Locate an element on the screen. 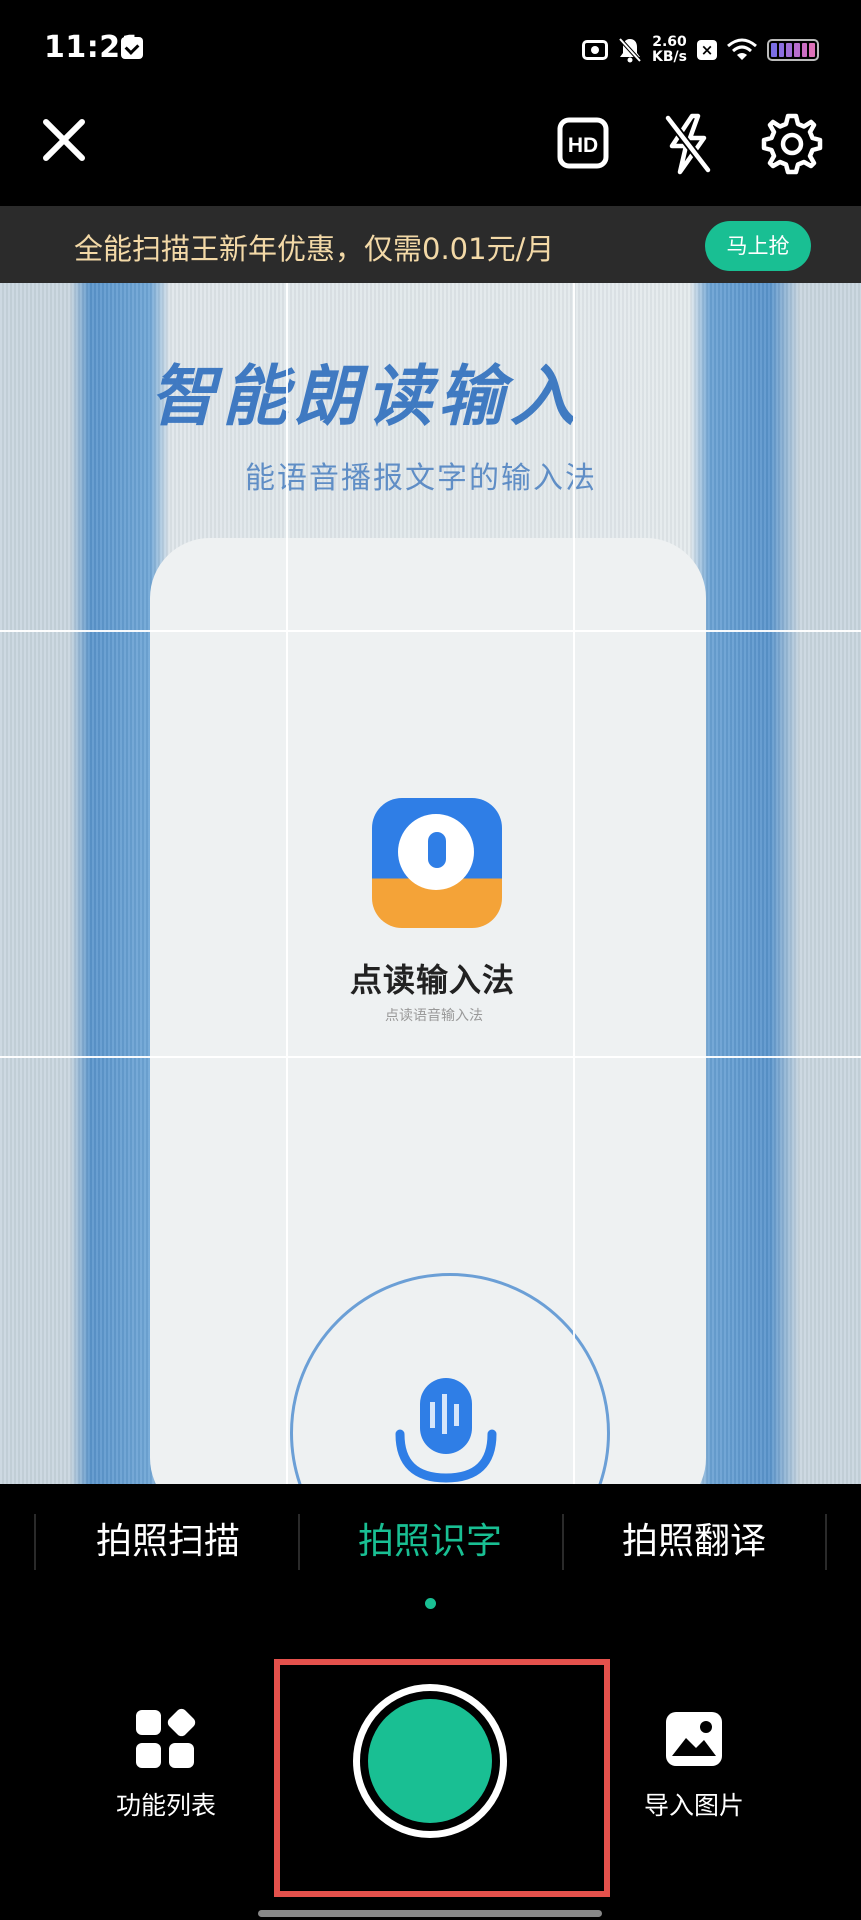 The height and width of the screenshot is (1920, 861). gear-icon is located at coordinates (792, 144).